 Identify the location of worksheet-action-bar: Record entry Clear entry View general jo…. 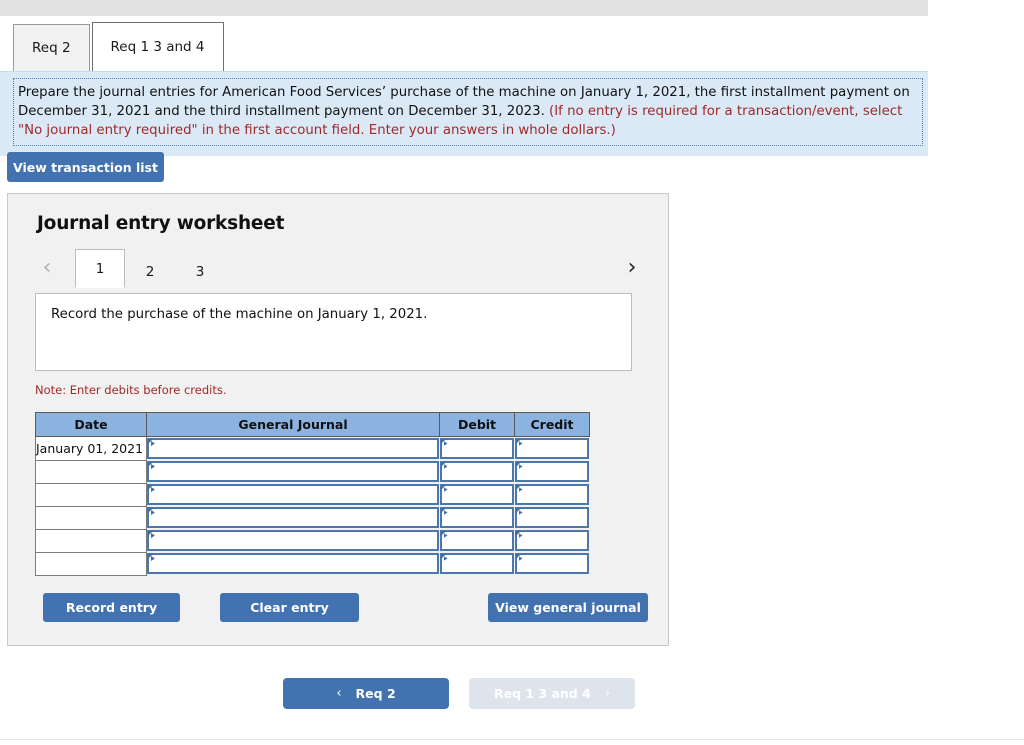
(339, 608).